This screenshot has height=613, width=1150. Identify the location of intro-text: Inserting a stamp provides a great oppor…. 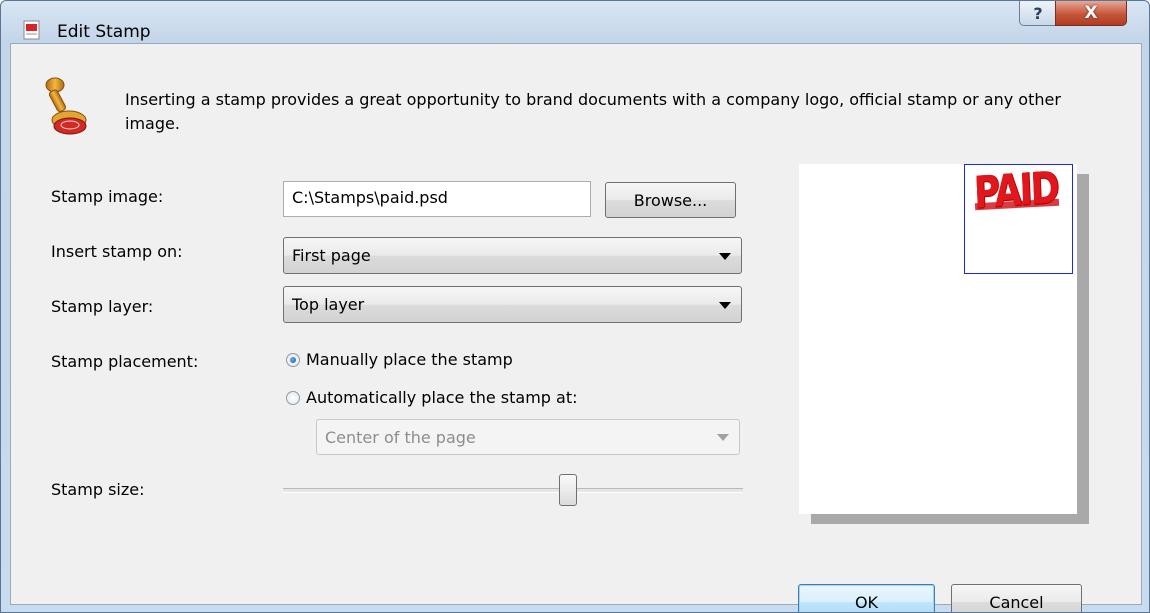
(593, 111).